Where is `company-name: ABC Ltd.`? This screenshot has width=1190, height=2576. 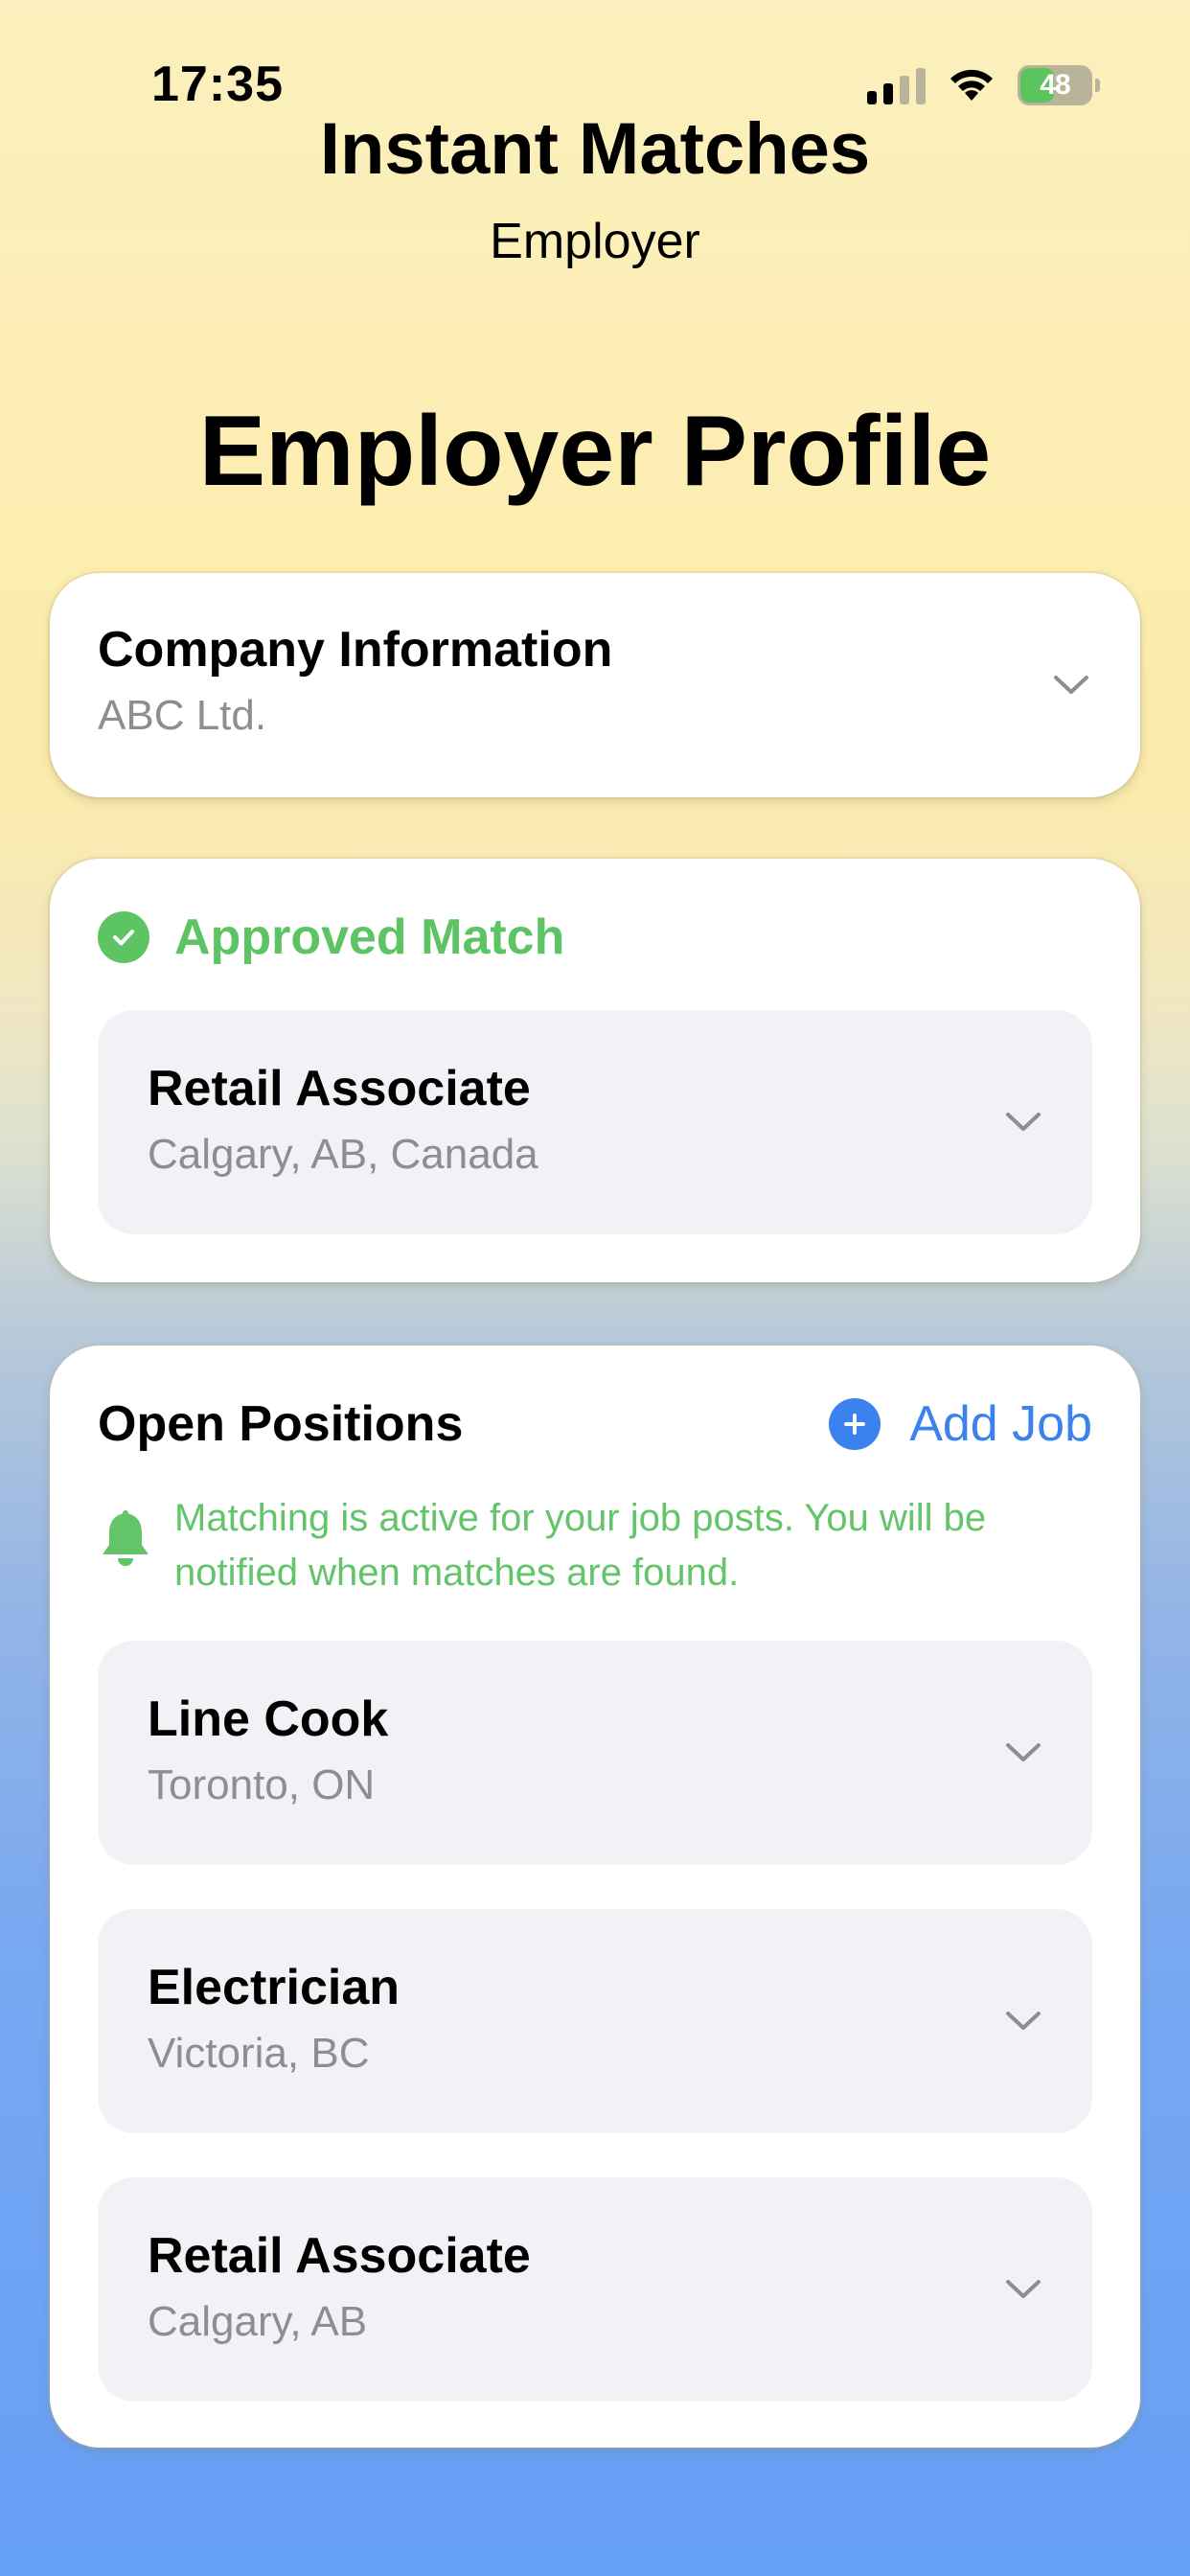
company-name: ABC Ltd. is located at coordinates (183, 715).